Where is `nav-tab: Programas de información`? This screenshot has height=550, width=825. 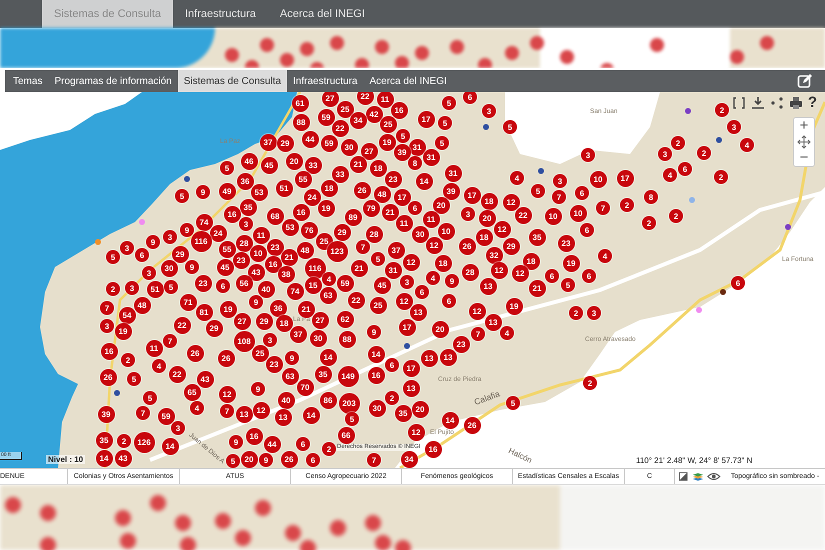
nav-tab: Programas de información is located at coordinates (113, 81).